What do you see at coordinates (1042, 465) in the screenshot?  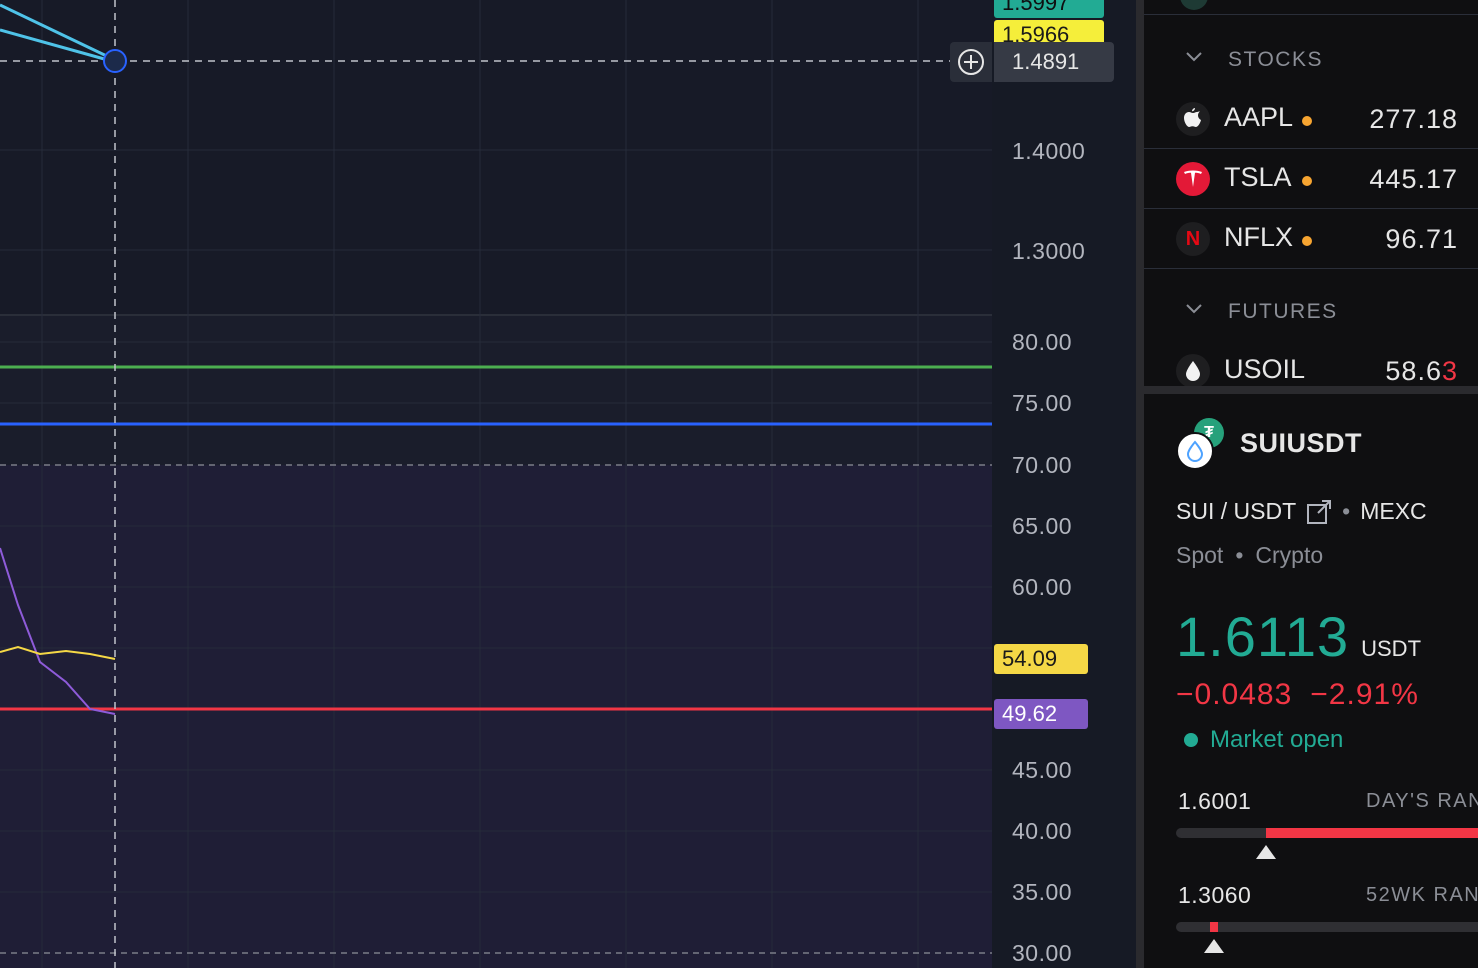 I see `rsi-axis-label: 70.00` at bounding box center [1042, 465].